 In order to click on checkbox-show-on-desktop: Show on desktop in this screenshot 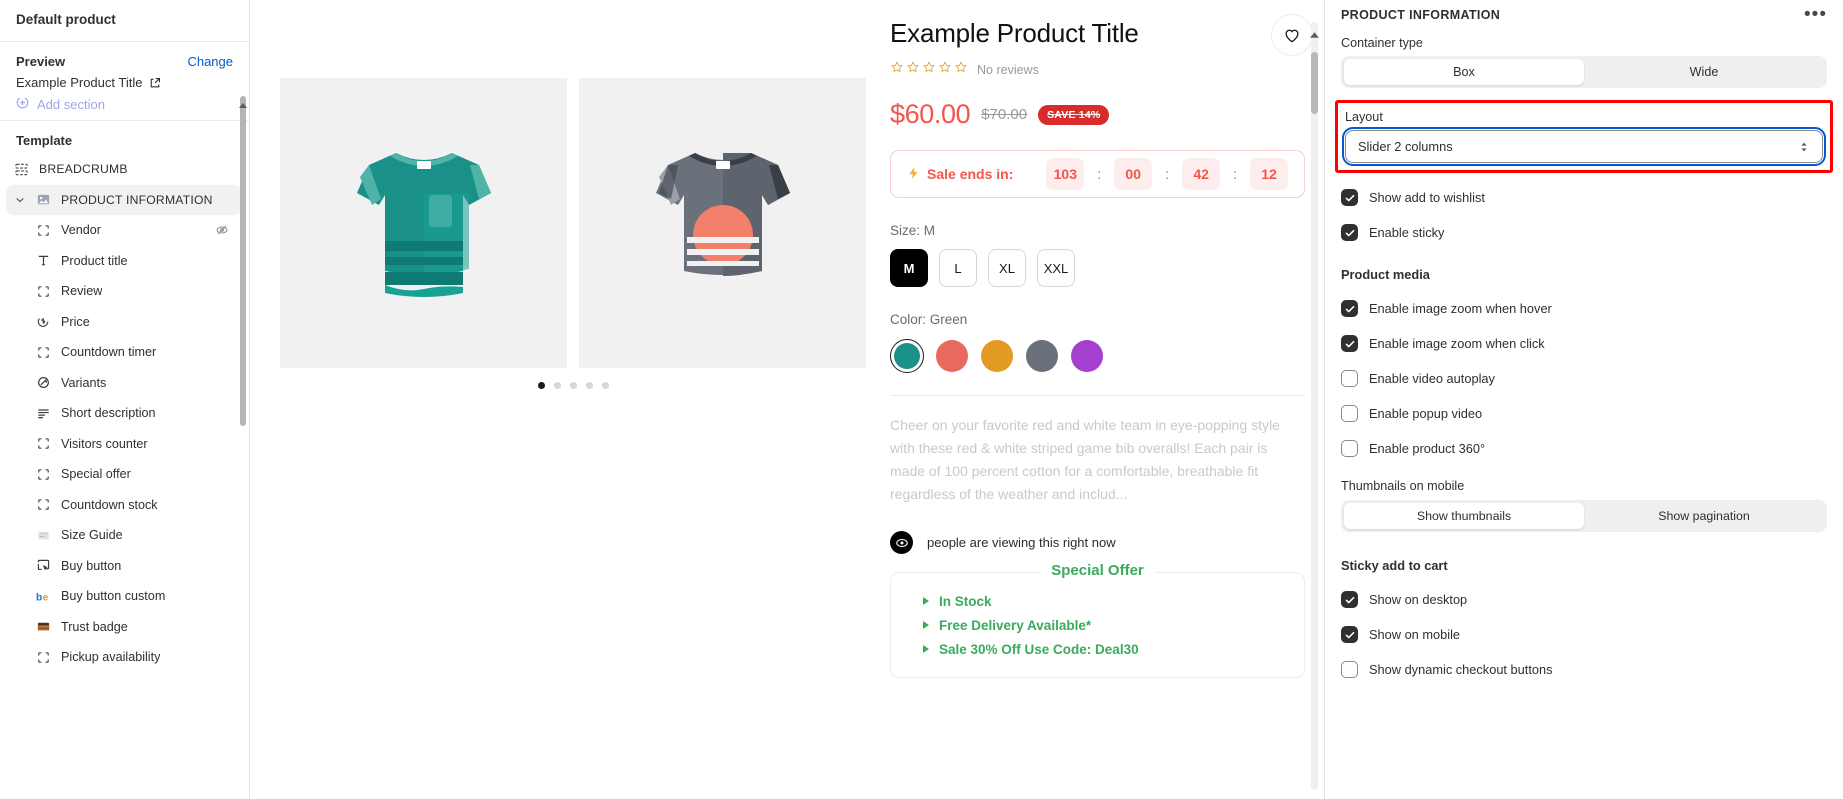, I will do `click(1584, 599)`.